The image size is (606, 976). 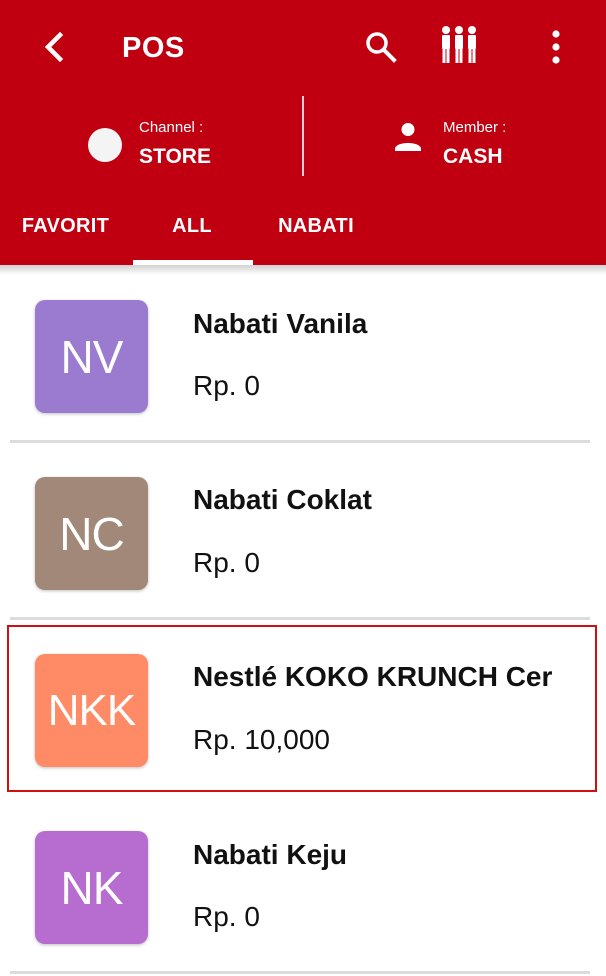 I want to click on product-avatar: NK, so click(x=91, y=887).